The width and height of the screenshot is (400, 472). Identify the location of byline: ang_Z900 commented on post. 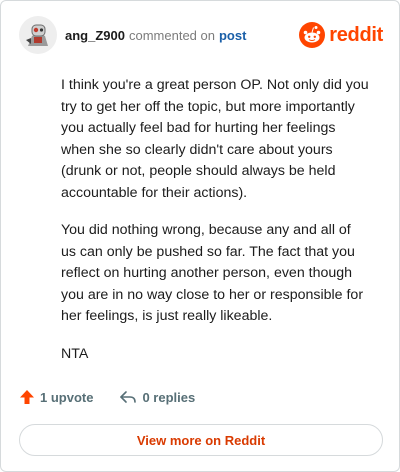
(155, 35).